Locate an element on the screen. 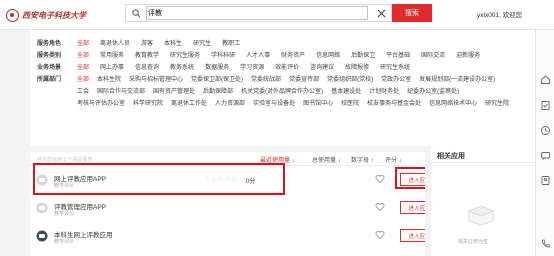 The width and height of the screenshot is (554, 256). filter-option: 教职工 is located at coordinates (231, 44).